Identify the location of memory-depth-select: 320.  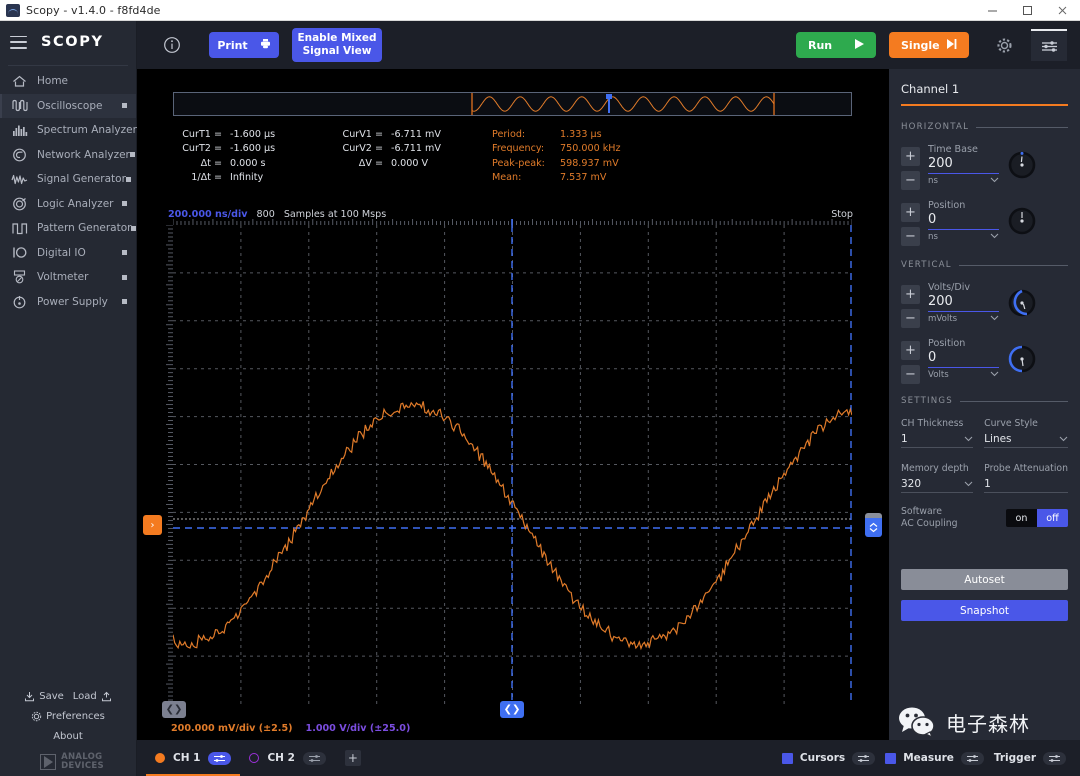
(937, 485).